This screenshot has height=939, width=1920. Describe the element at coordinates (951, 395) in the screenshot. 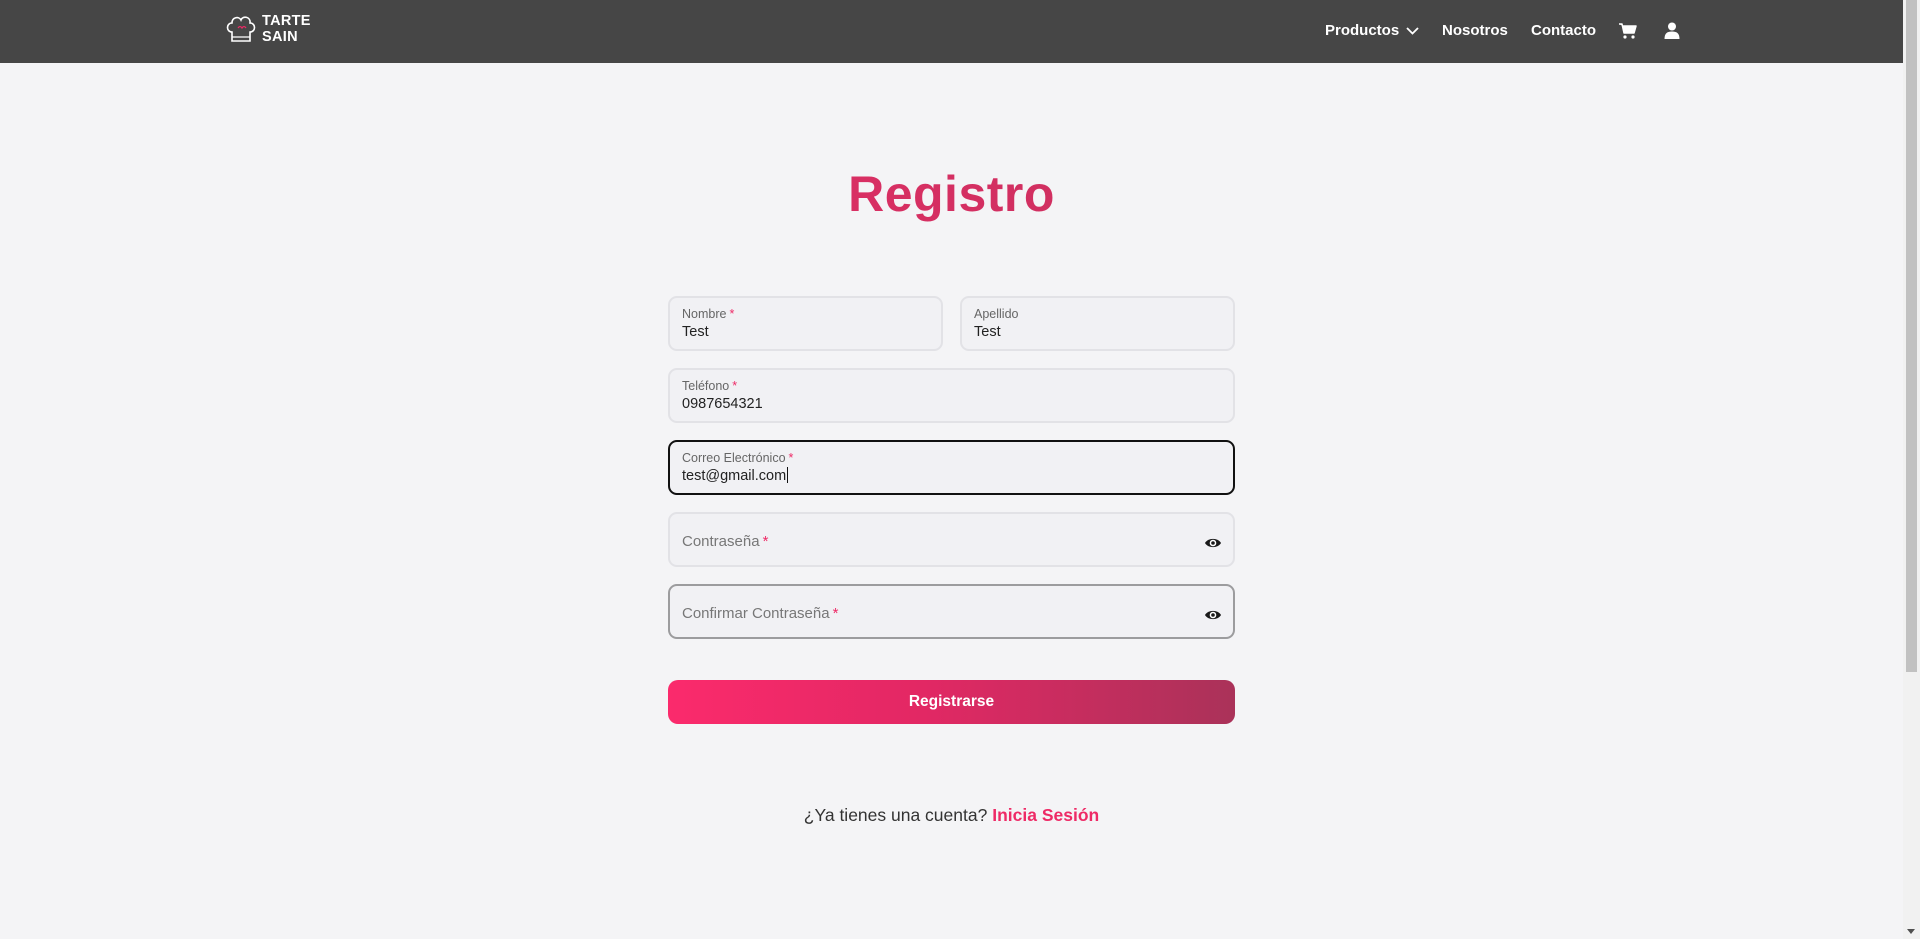

I see `telefono-field: Teléfono * 0987654321` at that location.